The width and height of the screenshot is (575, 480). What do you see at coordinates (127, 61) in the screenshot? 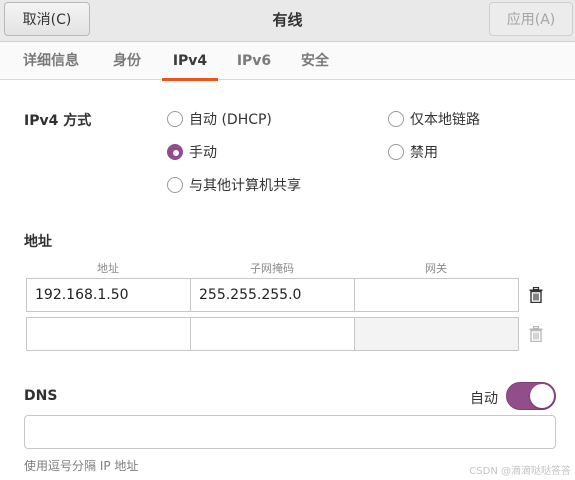
I see `tab-identity: 身份` at bounding box center [127, 61].